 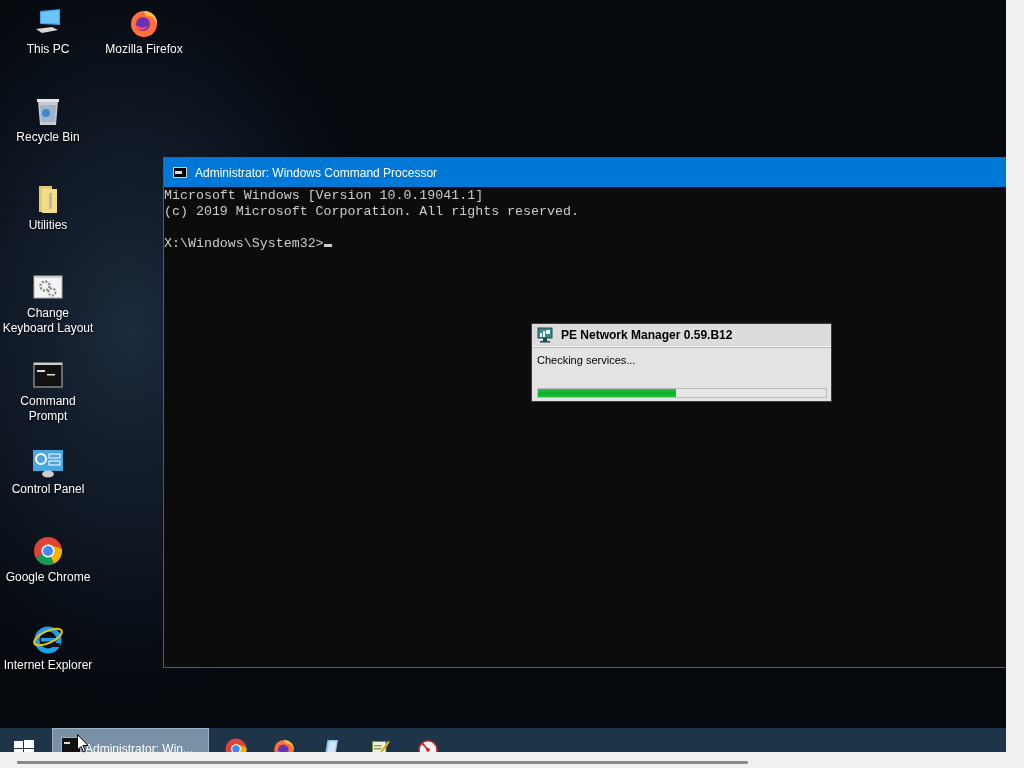 I want to click on scrollbar-thumb, so click(x=382, y=762).